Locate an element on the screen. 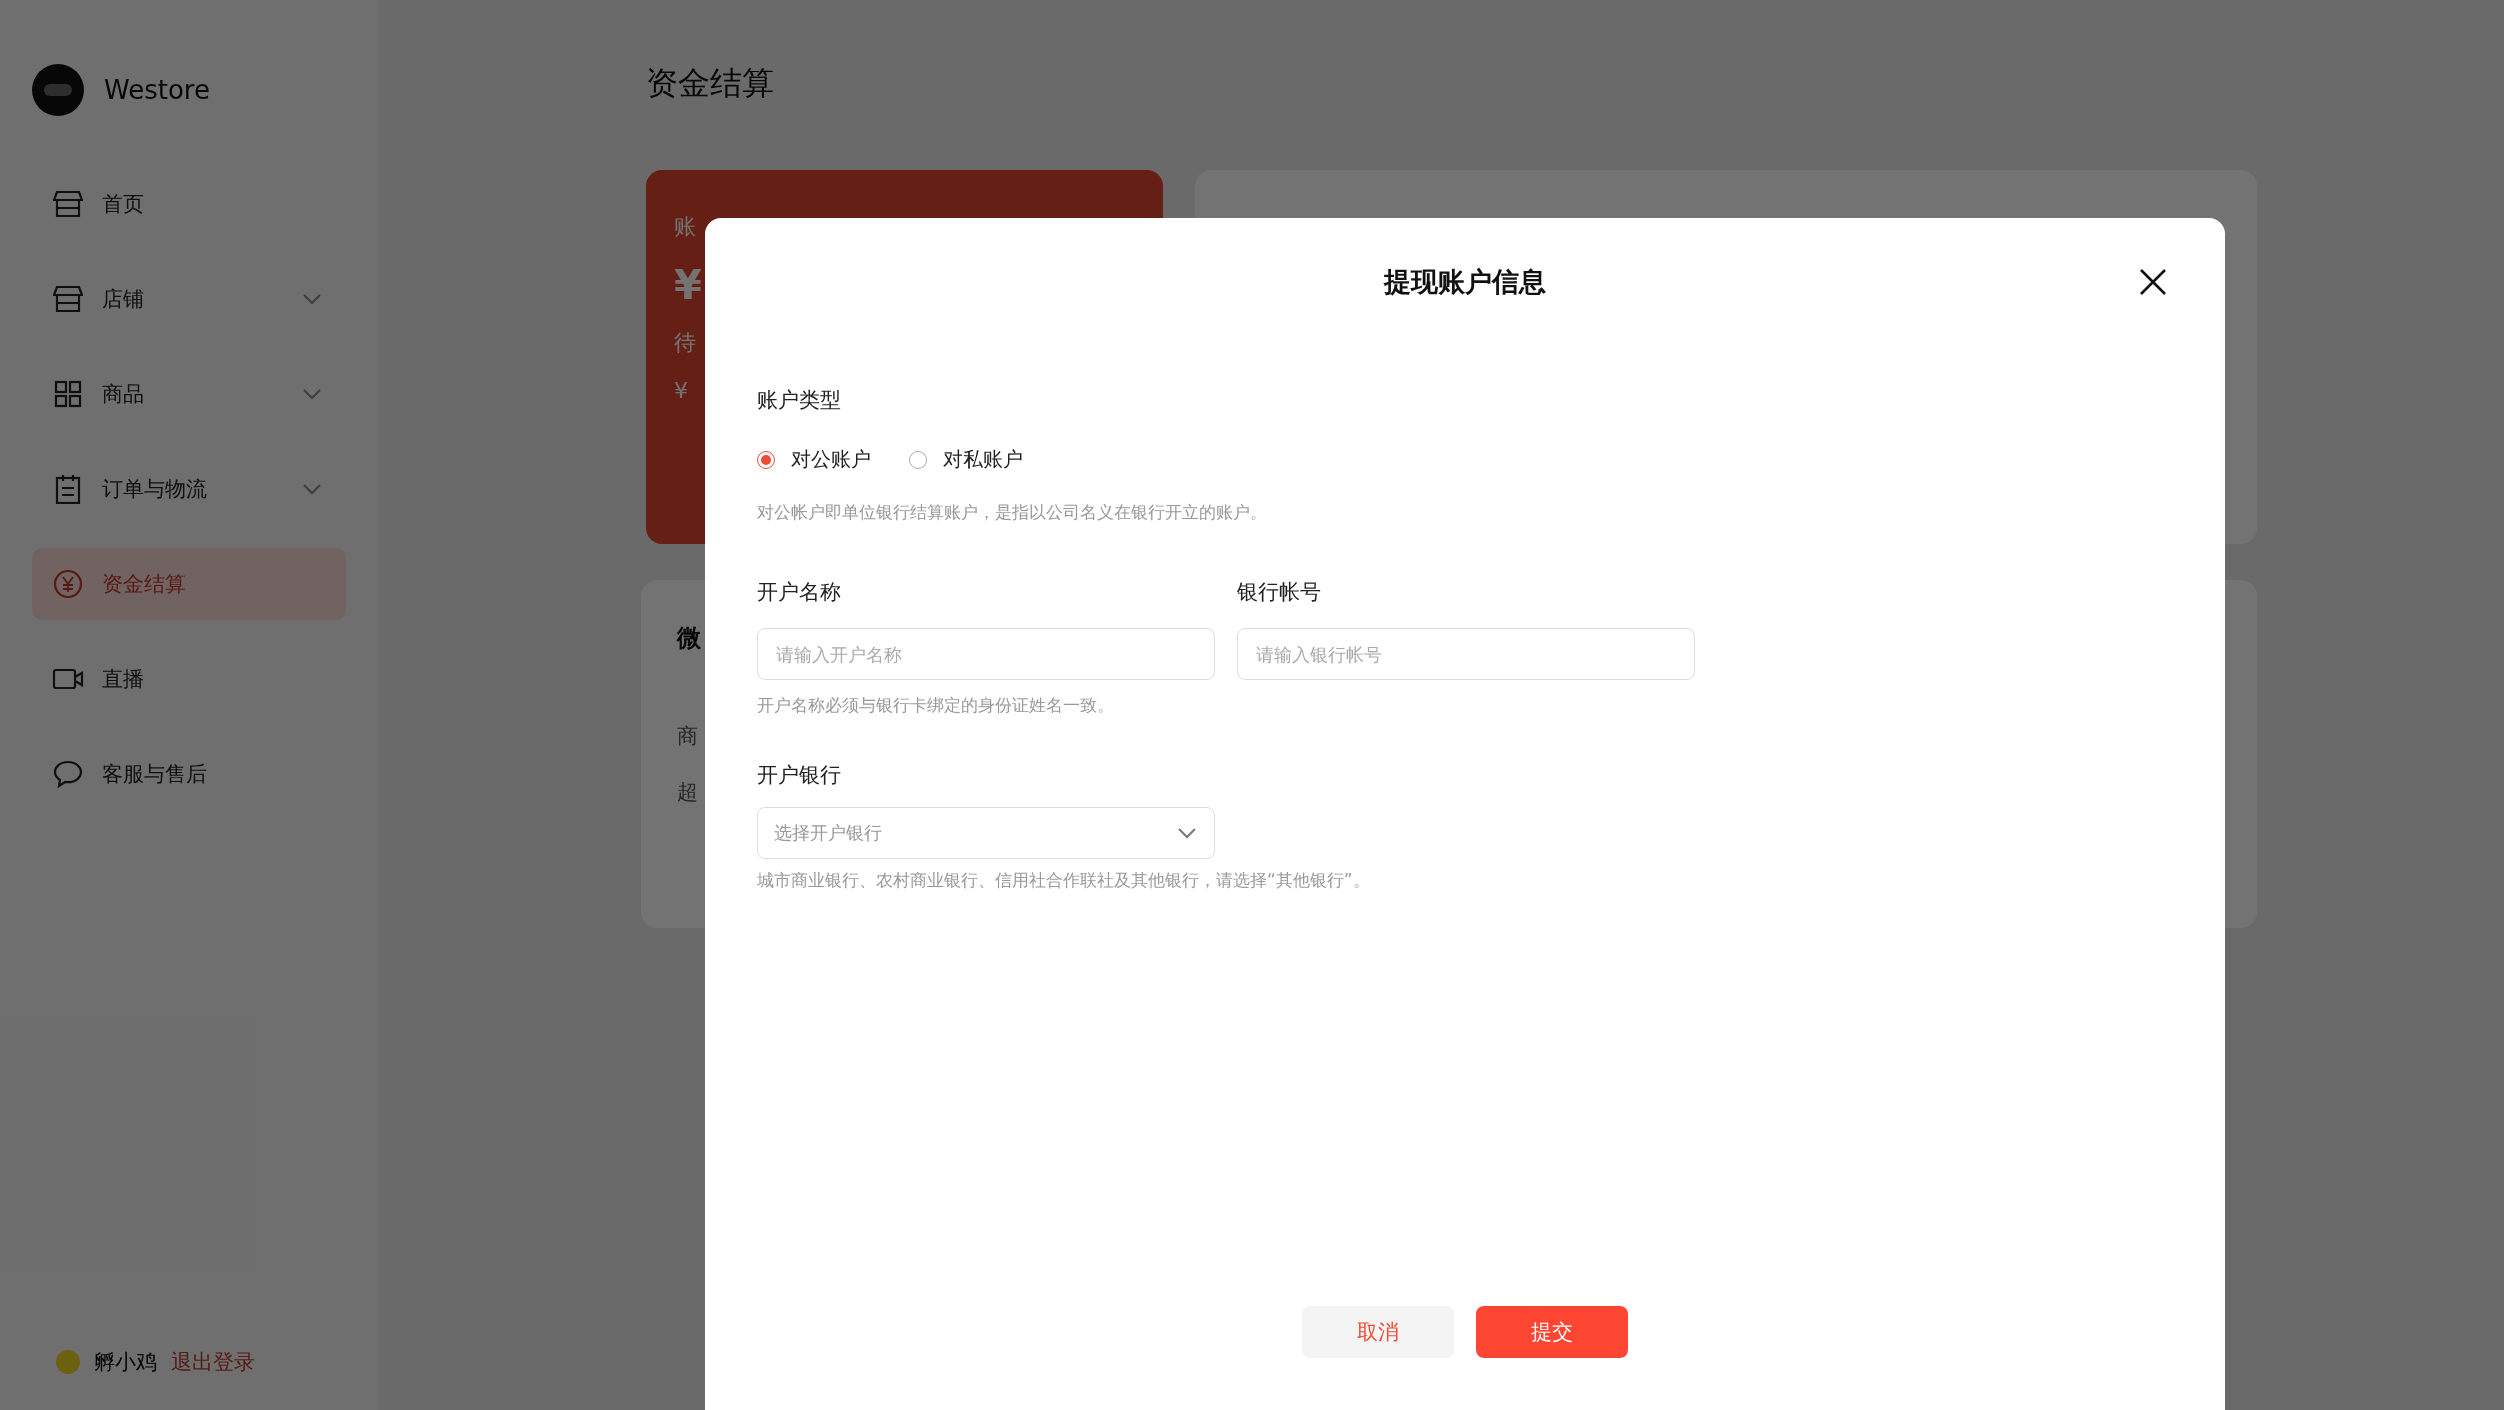 The image size is (2504, 1410). yen-icon is located at coordinates (68, 584).